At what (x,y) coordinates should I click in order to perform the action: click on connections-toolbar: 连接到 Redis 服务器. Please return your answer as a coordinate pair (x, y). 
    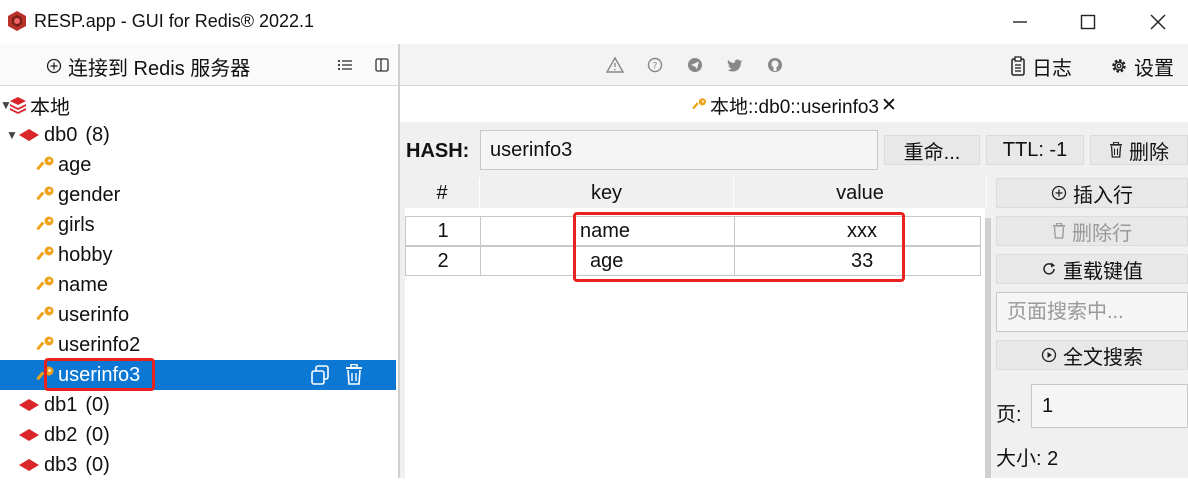
    Looking at the image, I should click on (199, 65).